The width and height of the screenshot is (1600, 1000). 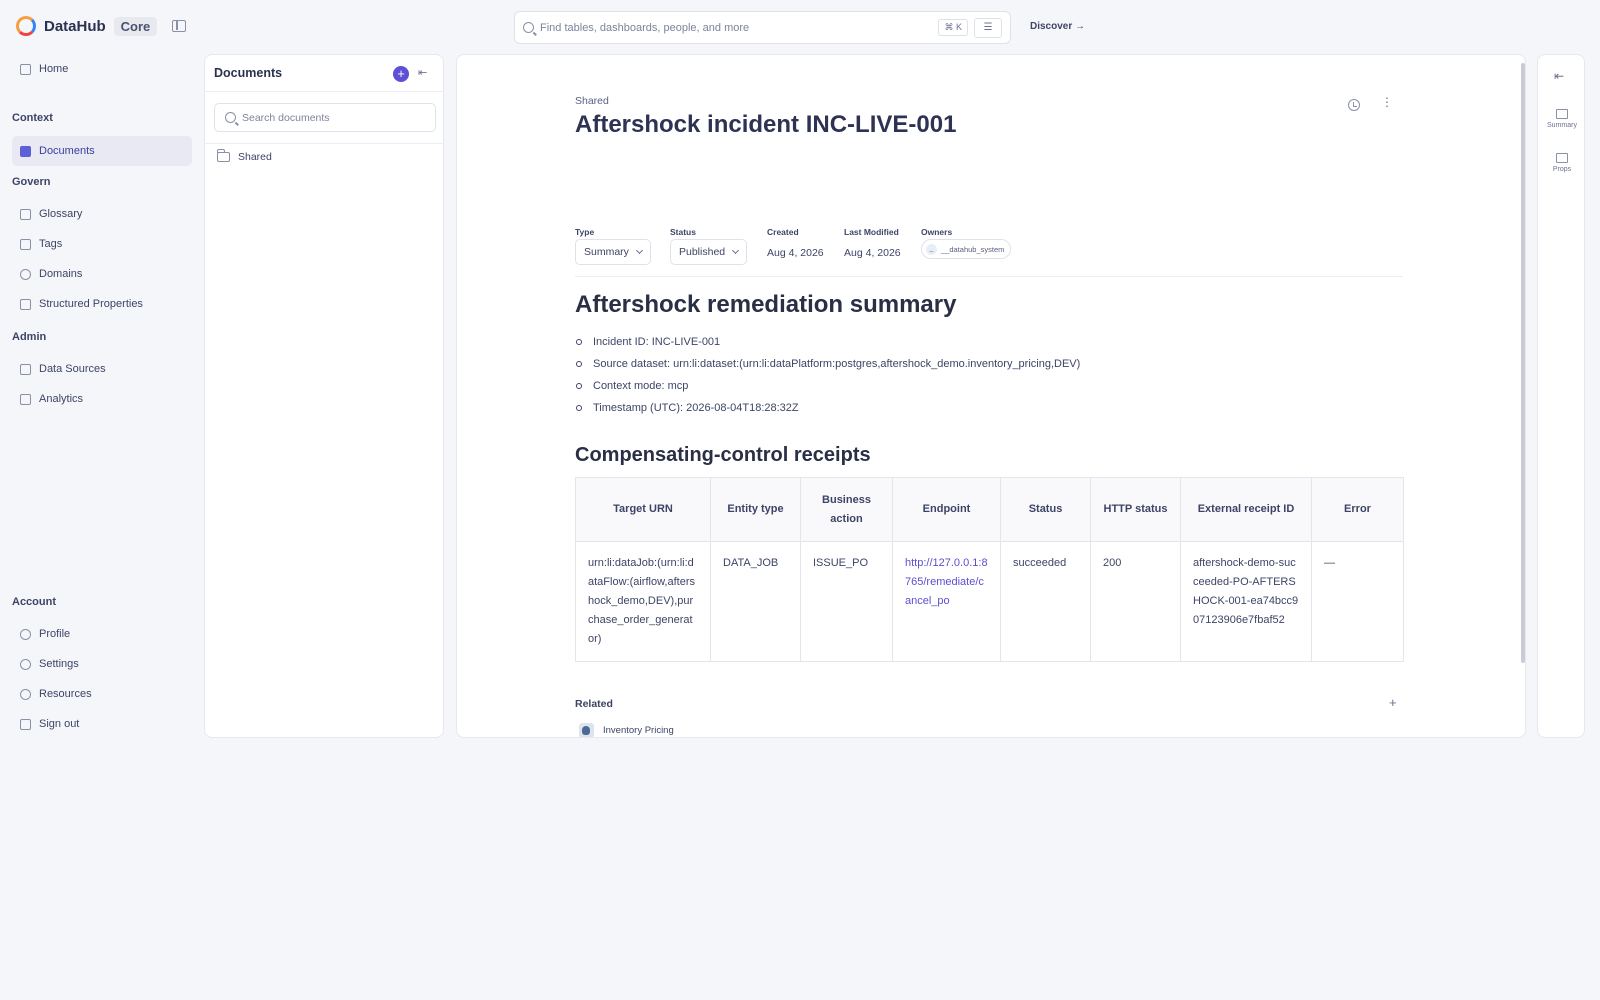 What do you see at coordinates (872, 253) in the screenshot?
I see `last-modified-date: Aug 4, 2026` at bounding box center [872, 253].